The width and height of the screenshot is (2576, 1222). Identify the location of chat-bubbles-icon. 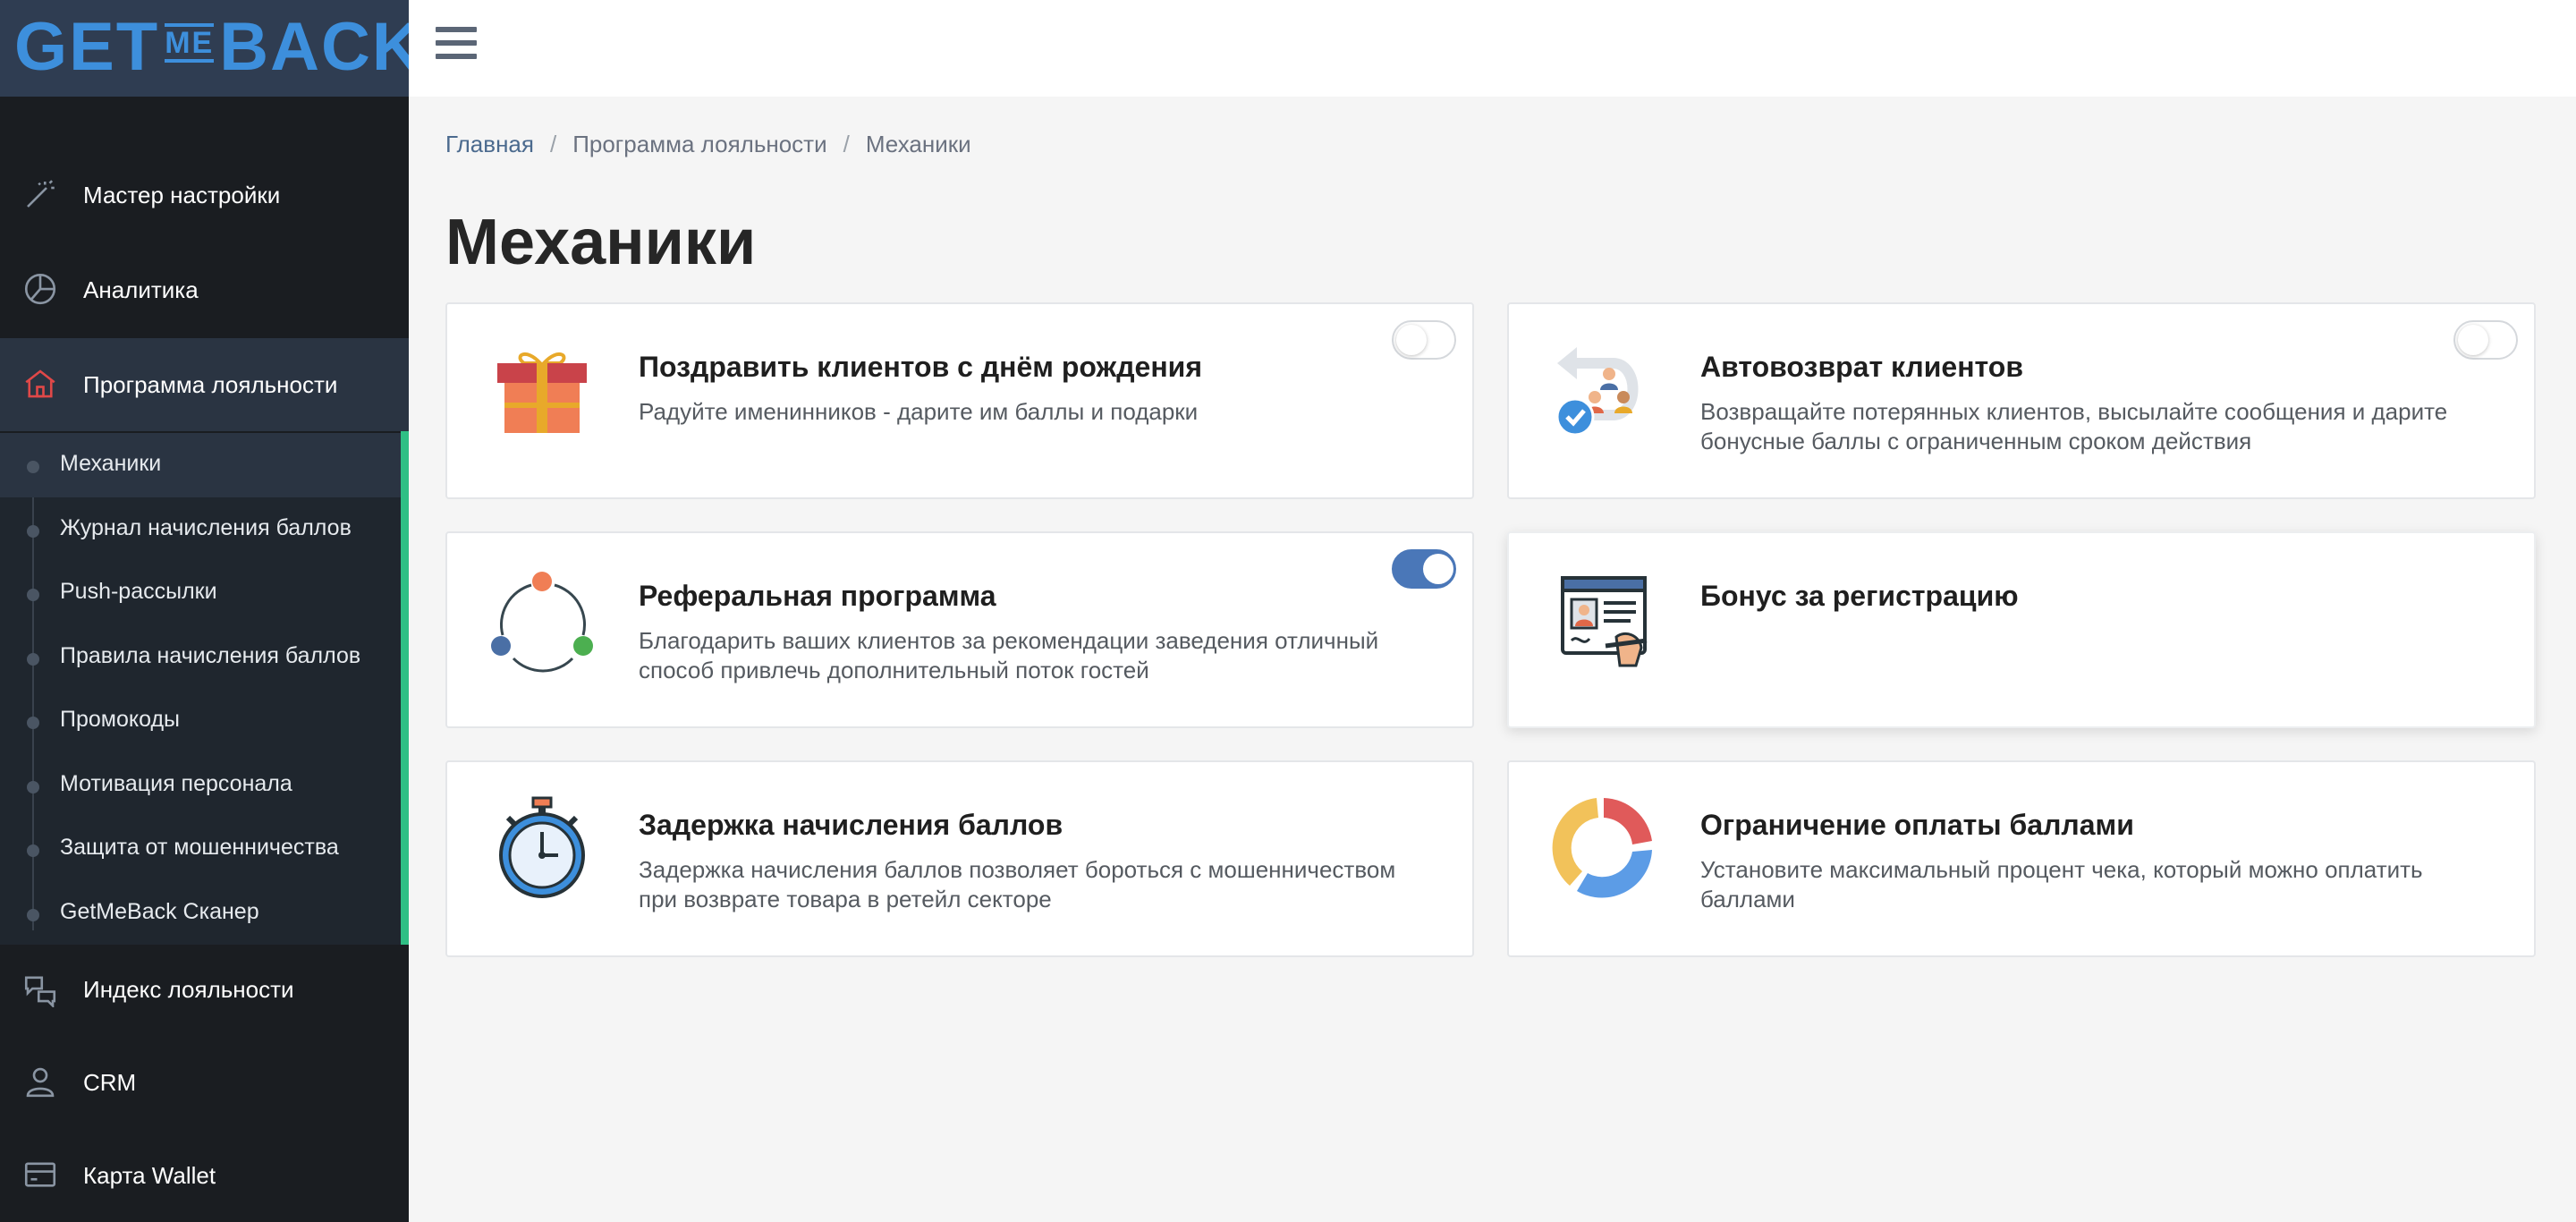
(40, 991).